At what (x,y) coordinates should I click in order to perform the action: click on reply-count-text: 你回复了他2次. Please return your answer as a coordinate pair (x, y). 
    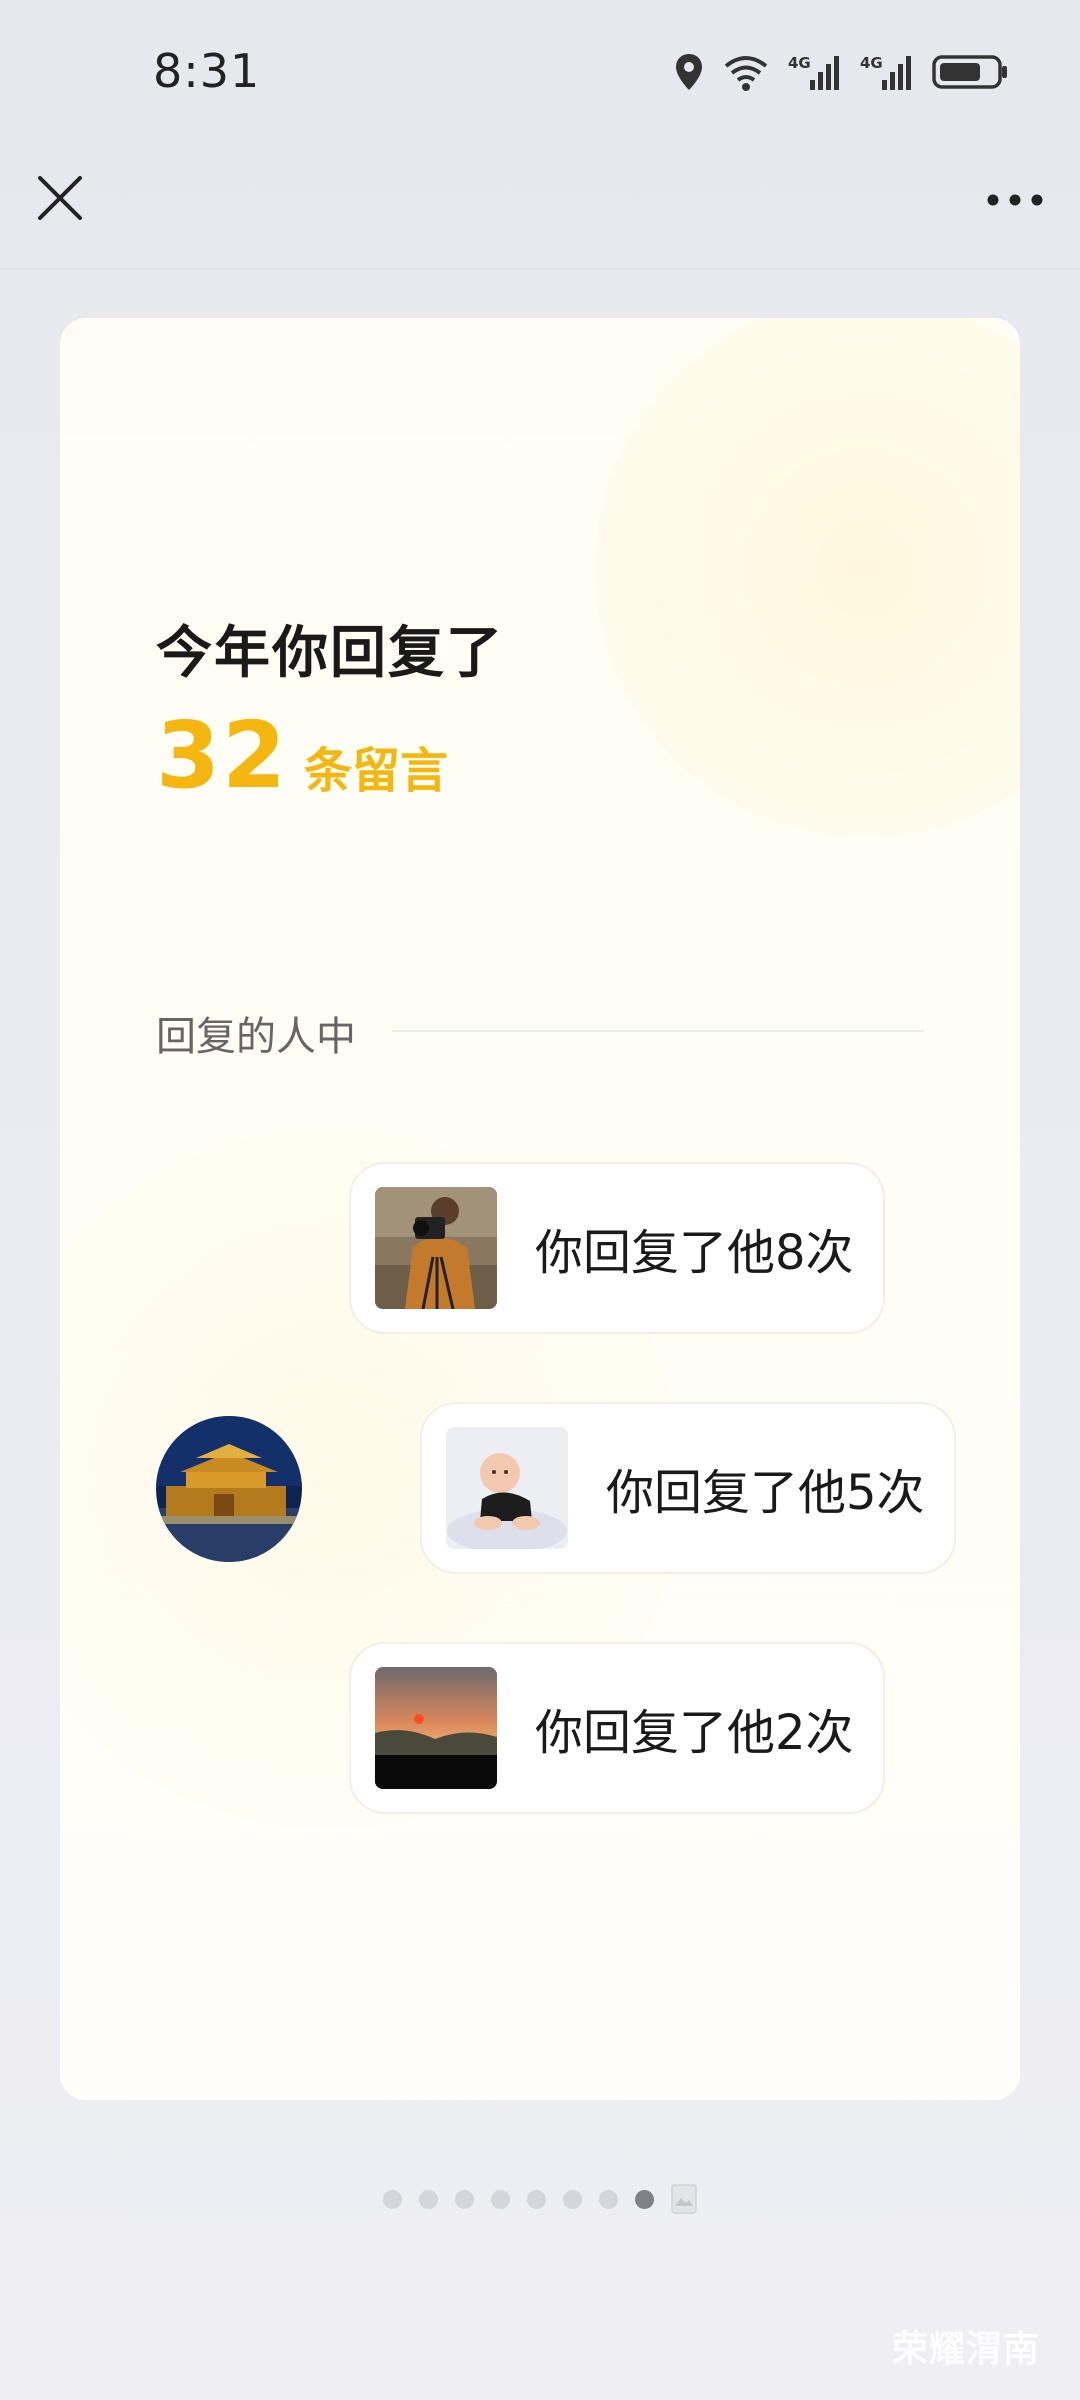
    Looking at the image, I should click on (694, 1733).